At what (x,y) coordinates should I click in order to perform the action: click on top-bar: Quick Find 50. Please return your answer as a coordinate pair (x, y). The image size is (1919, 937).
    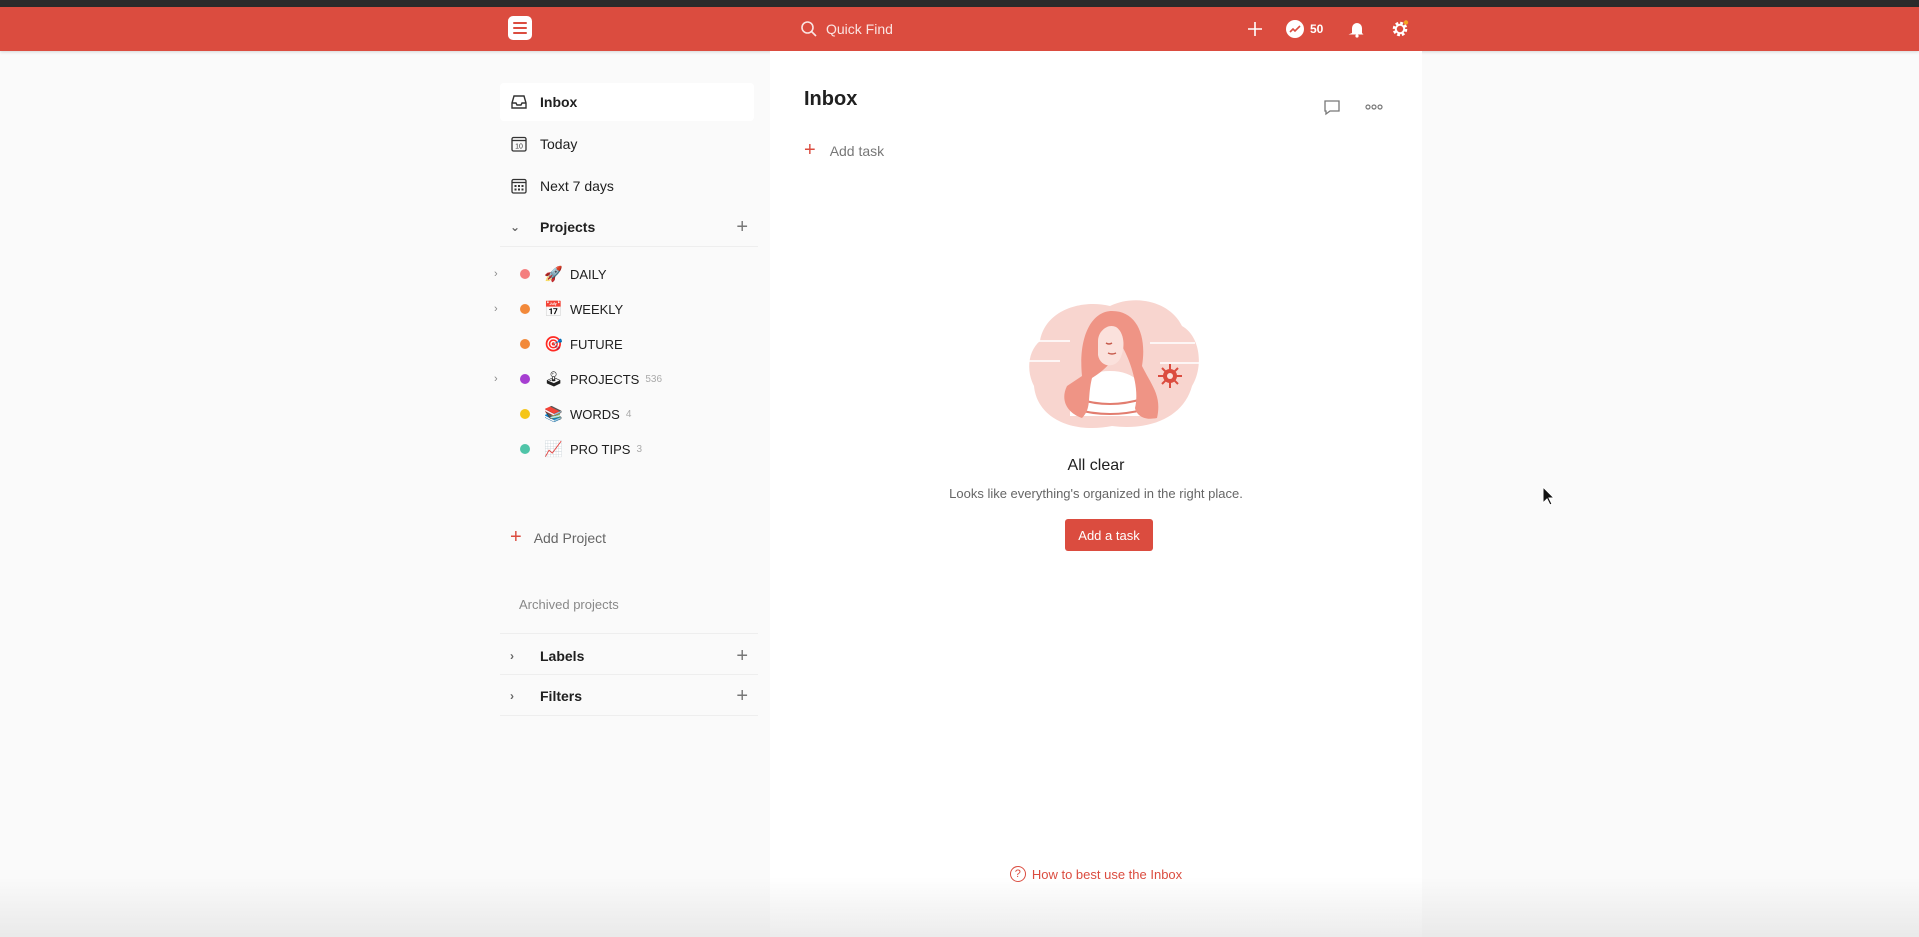
    Looking at the image, I should click on (959, 29).